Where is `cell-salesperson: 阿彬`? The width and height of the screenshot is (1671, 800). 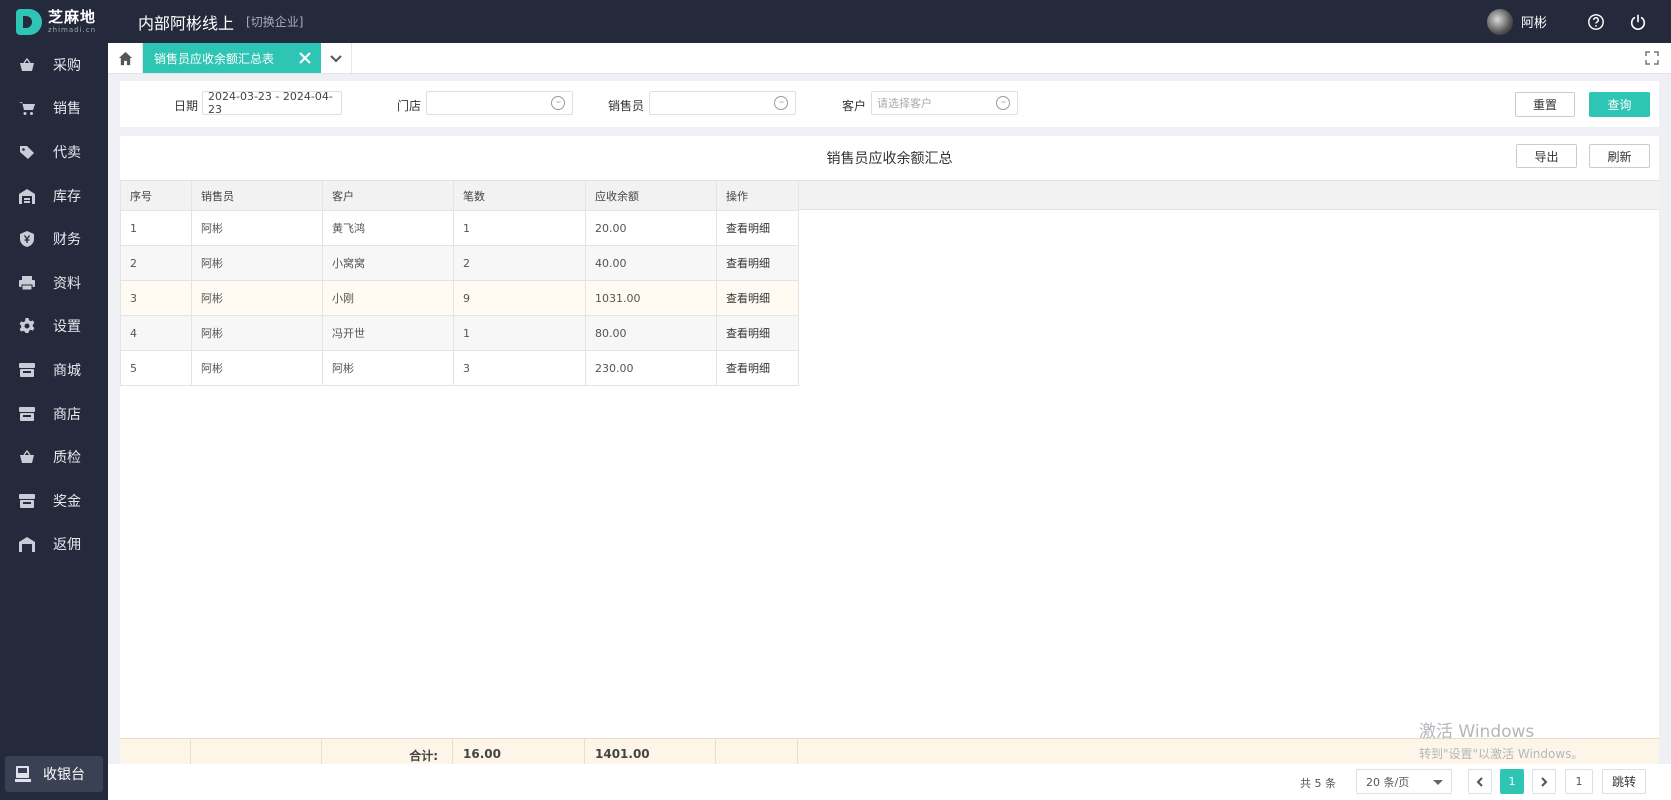 cell-salesperson: 阿彬 is located at coordinates (257, 368).